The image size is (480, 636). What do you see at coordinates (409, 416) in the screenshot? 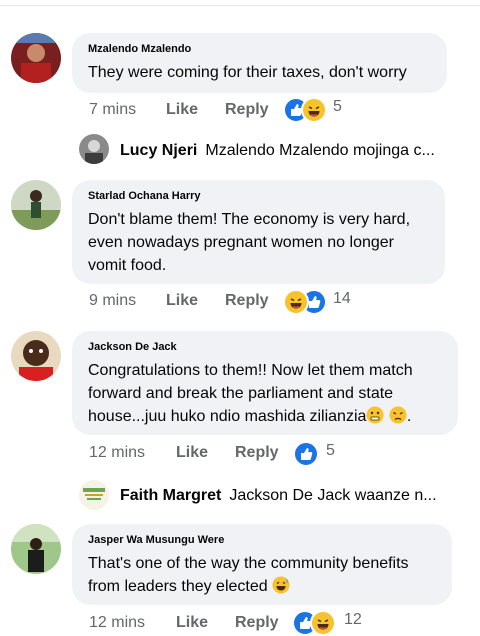
I see `comment-text-suffix: .` at bounding box center [409, 416].